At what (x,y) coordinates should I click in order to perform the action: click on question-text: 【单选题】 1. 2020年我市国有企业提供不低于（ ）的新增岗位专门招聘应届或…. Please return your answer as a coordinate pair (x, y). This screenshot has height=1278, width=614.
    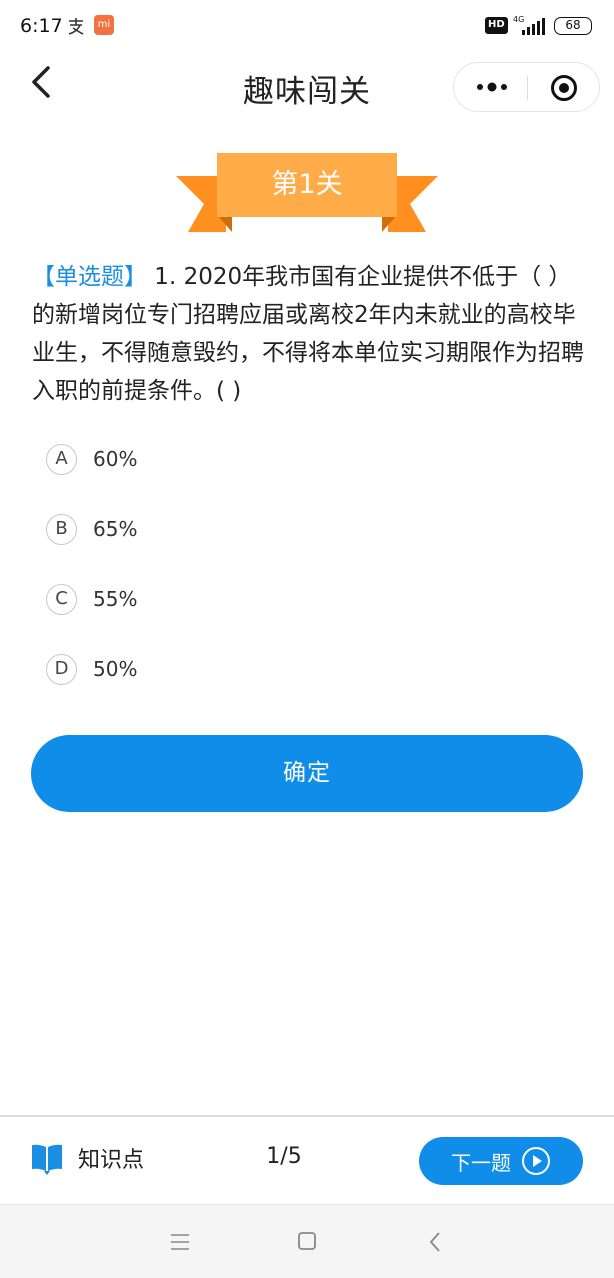
    Looking at the image, I should click on (310, 334).